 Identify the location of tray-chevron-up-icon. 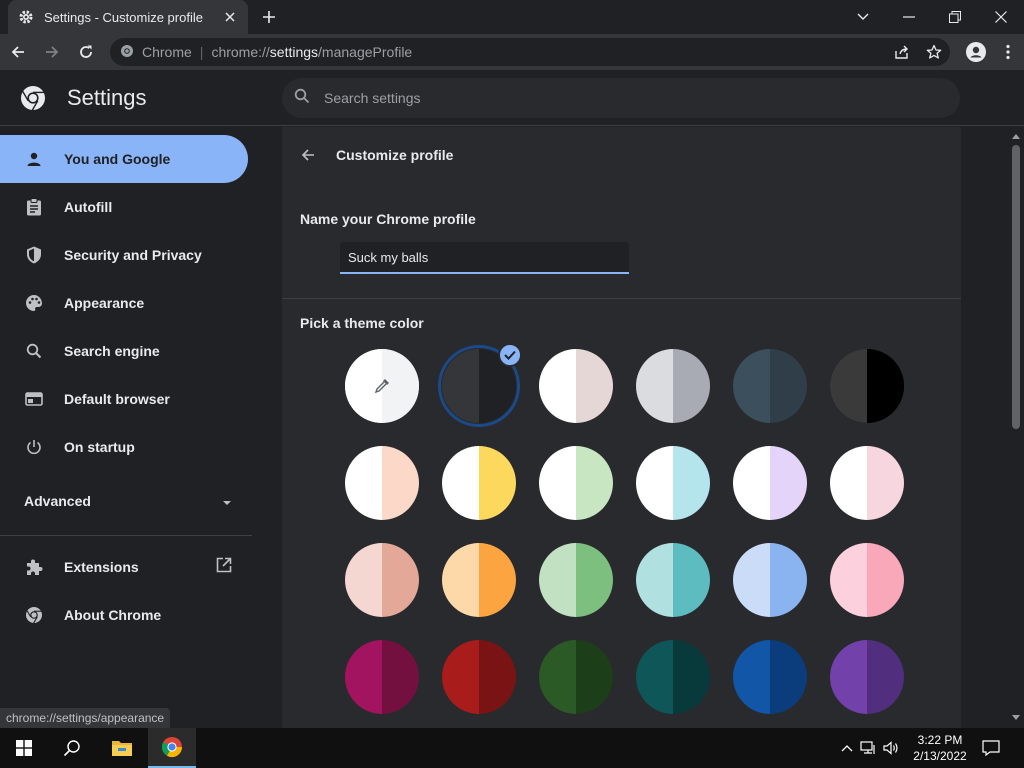
(847, 748).